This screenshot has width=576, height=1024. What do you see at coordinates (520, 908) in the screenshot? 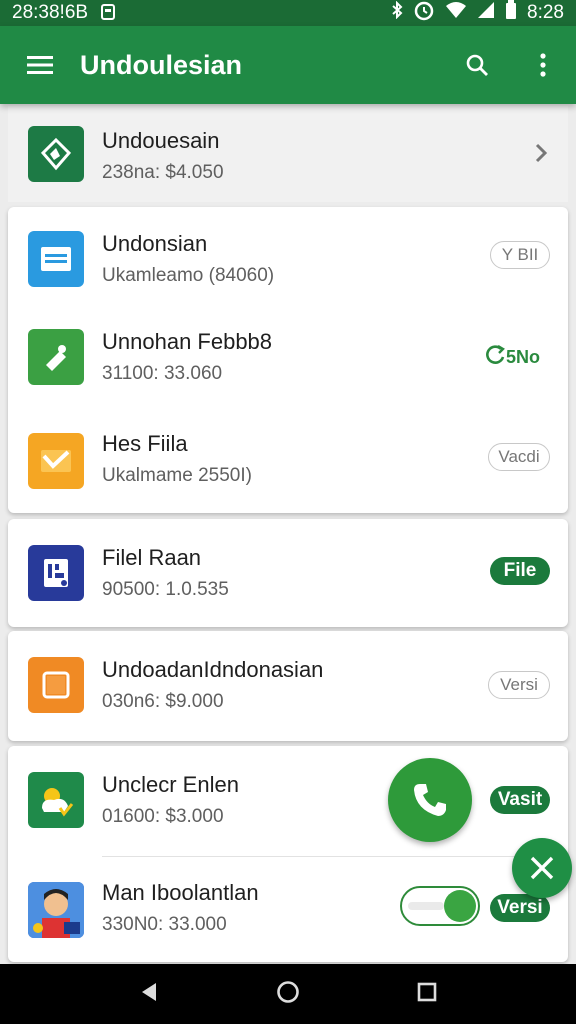
I see `version-button: Versi` at bounding box center [520, 908].